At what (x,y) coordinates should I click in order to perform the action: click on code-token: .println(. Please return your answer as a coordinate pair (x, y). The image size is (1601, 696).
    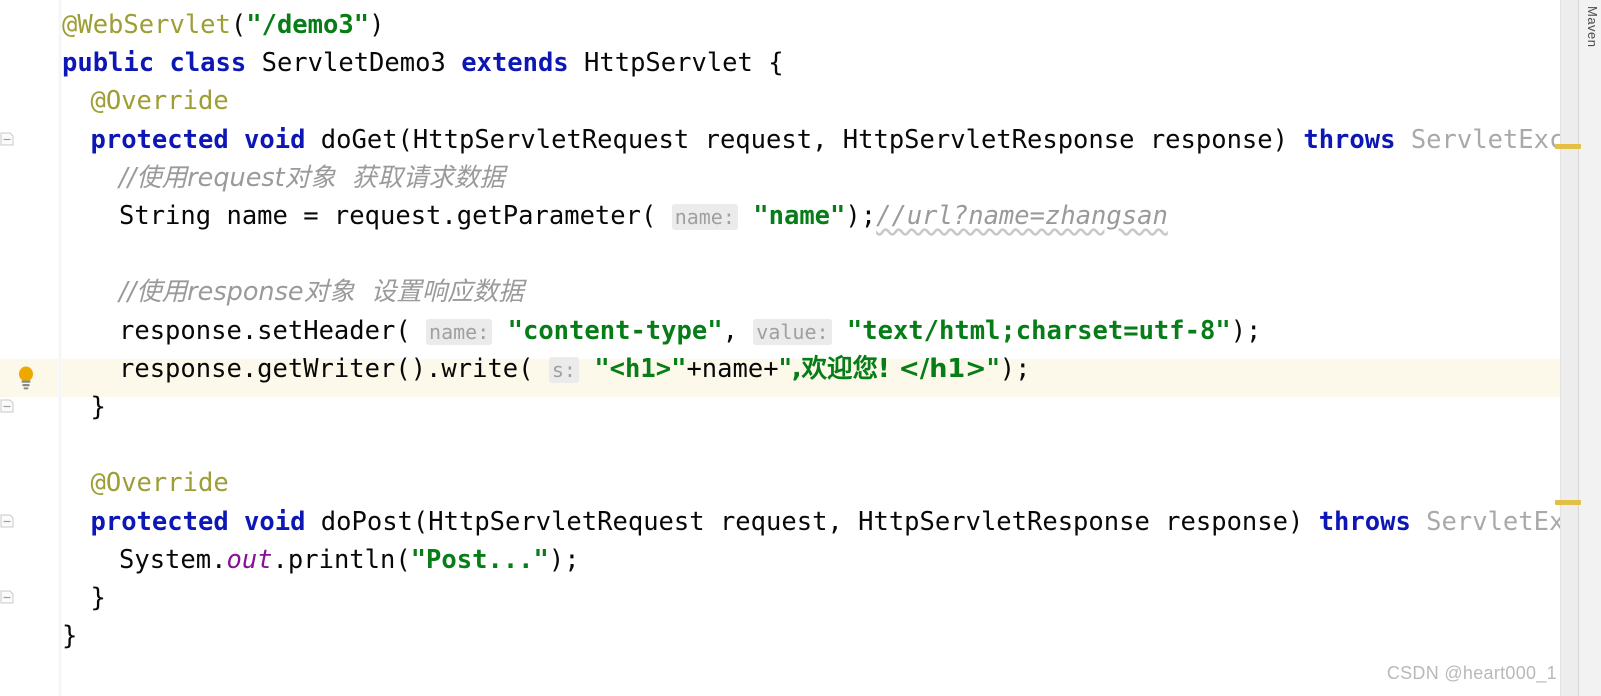
    Looking at the image, I should click on (341, 559).